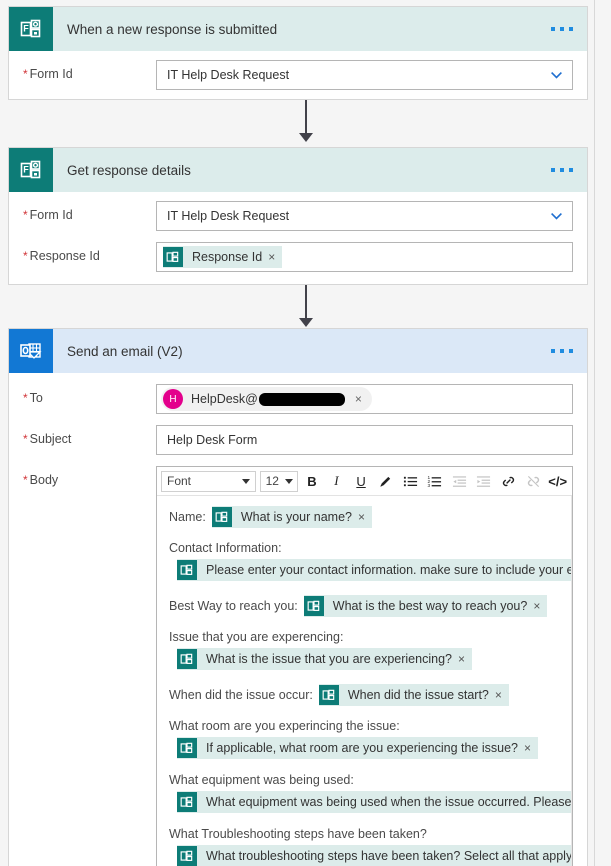  I want to click on insert-link-button, so click(508, 481).